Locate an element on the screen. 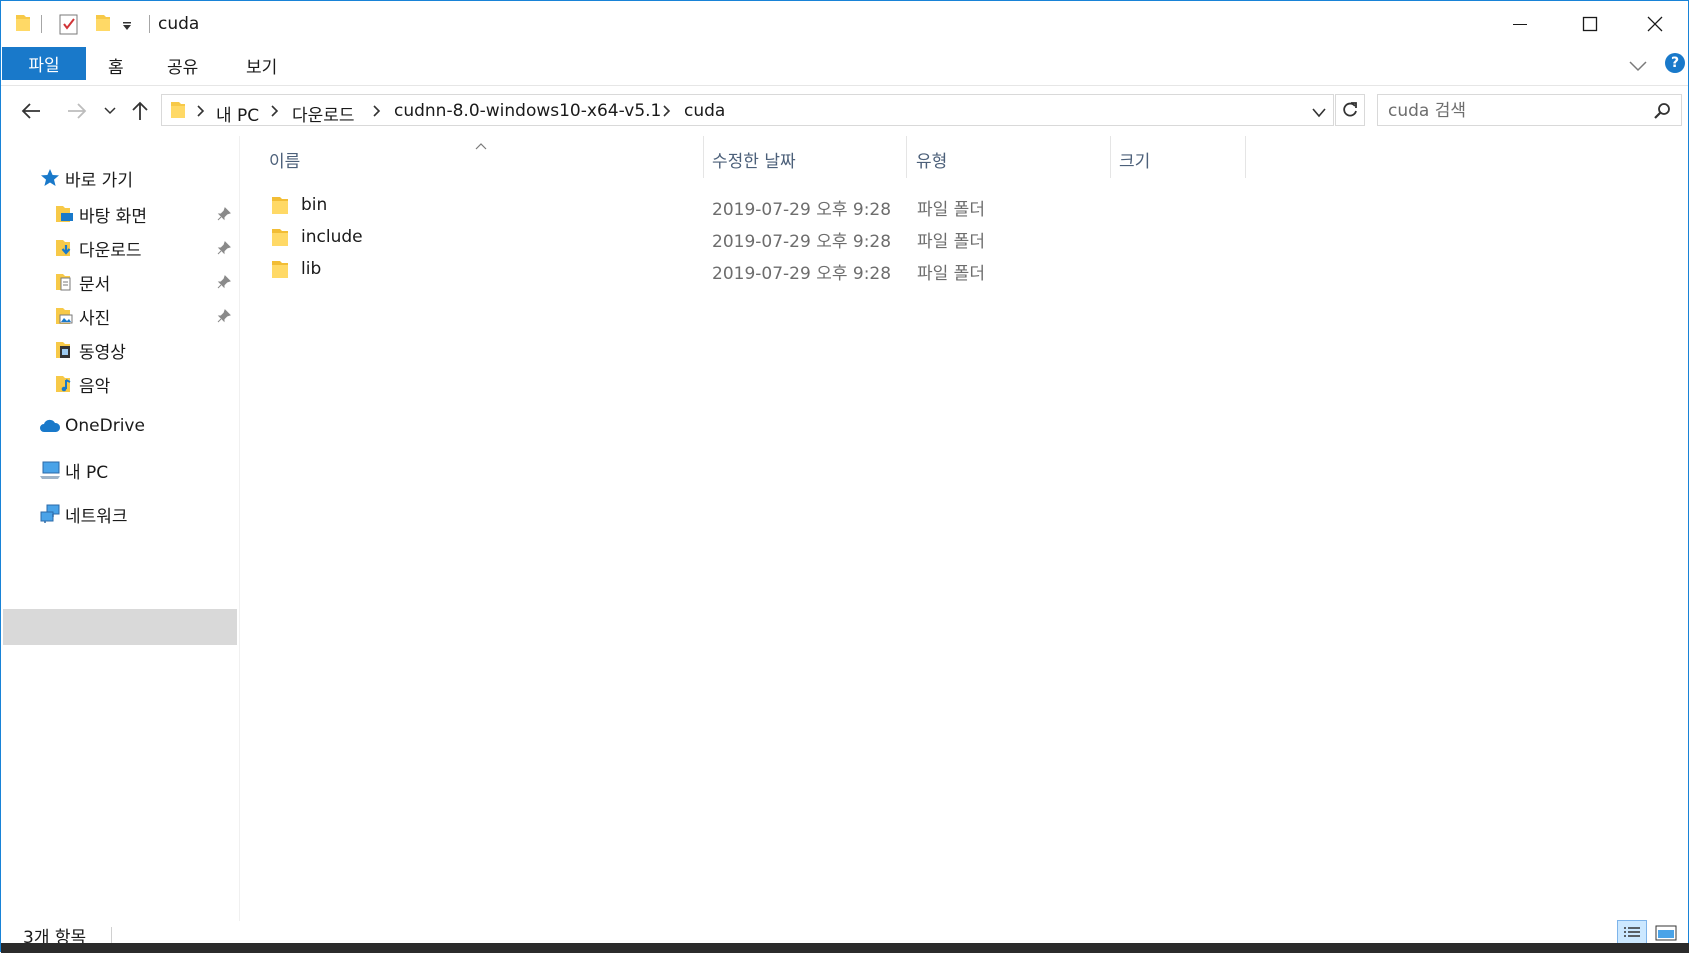  videos-folder-icon is located at coordinates (64, 350).